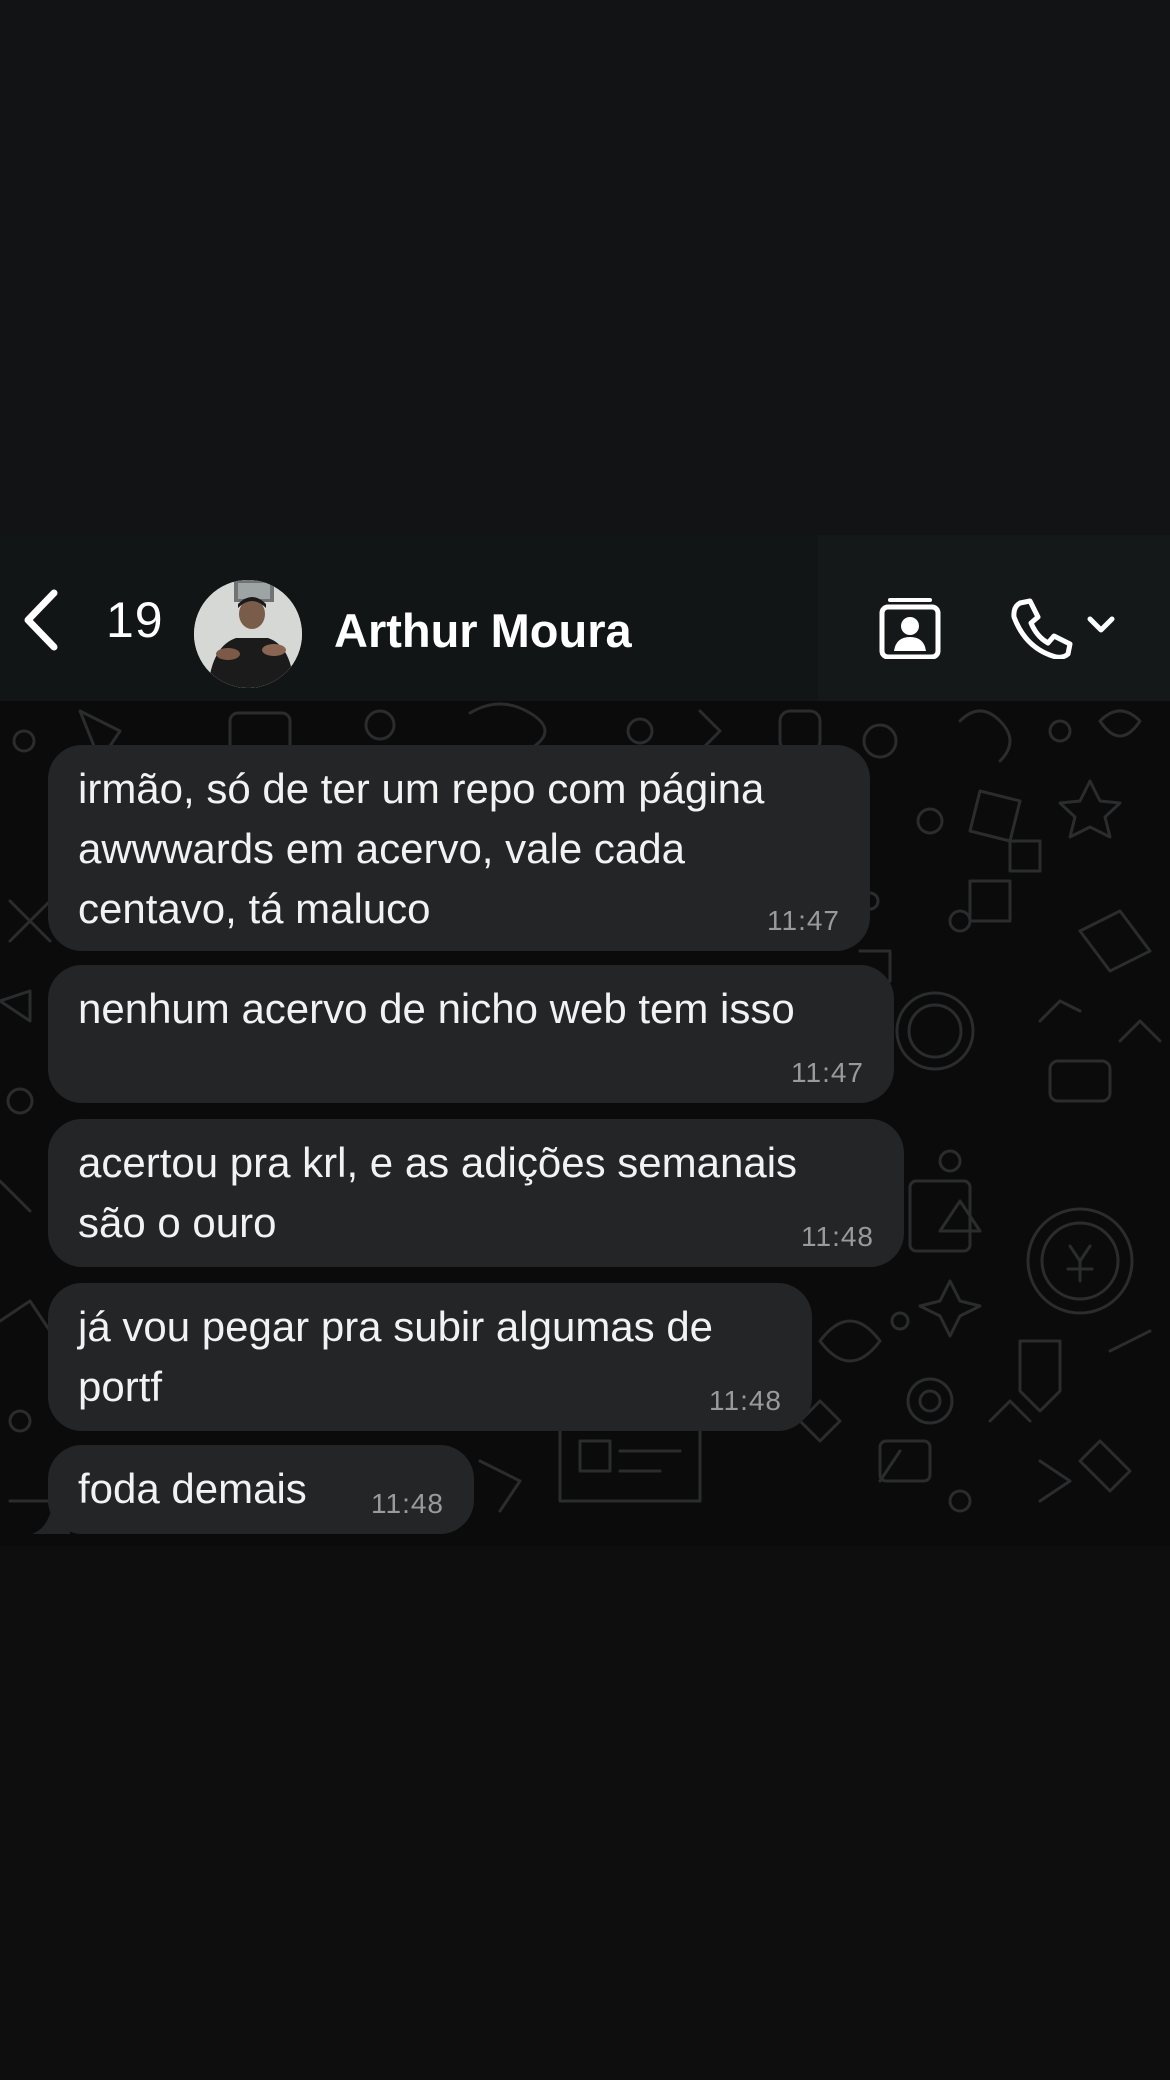 The height and width of the screenshot is (2080, 1170). What do you see at coordinates (1101, 624) in the screenshot?
I see `chevron-down-icon` at bounding box center [1101, 624].